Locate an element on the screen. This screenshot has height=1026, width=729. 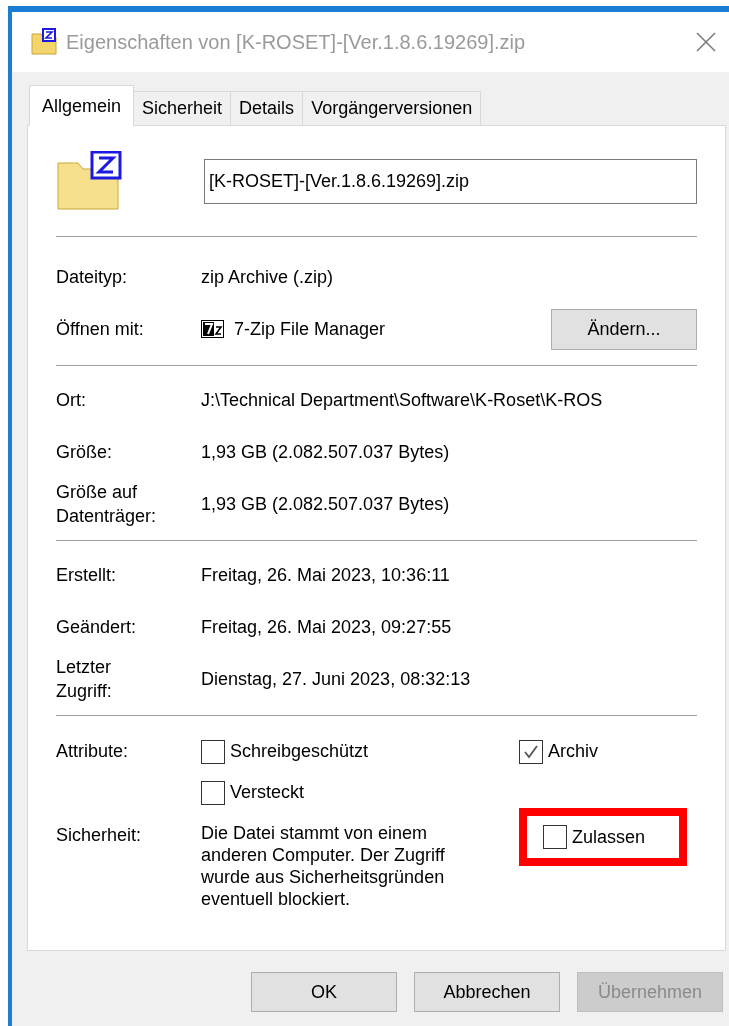
field-value: zip Archive (.zip) is located at coordinates (268, 277).